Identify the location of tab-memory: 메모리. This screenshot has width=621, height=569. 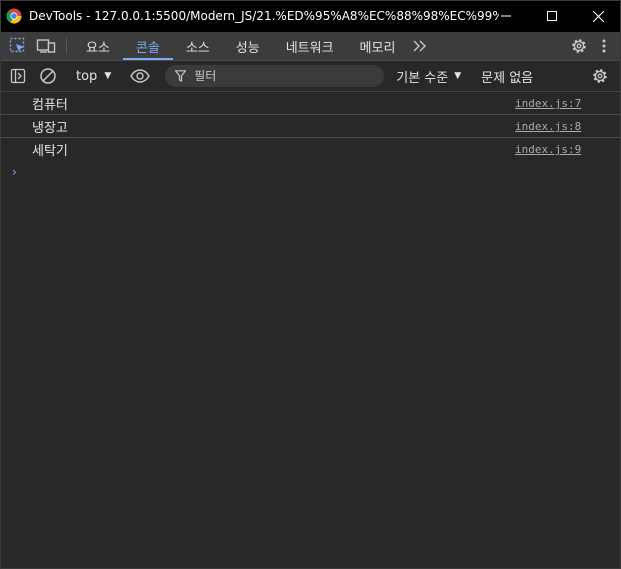
(378, 46).